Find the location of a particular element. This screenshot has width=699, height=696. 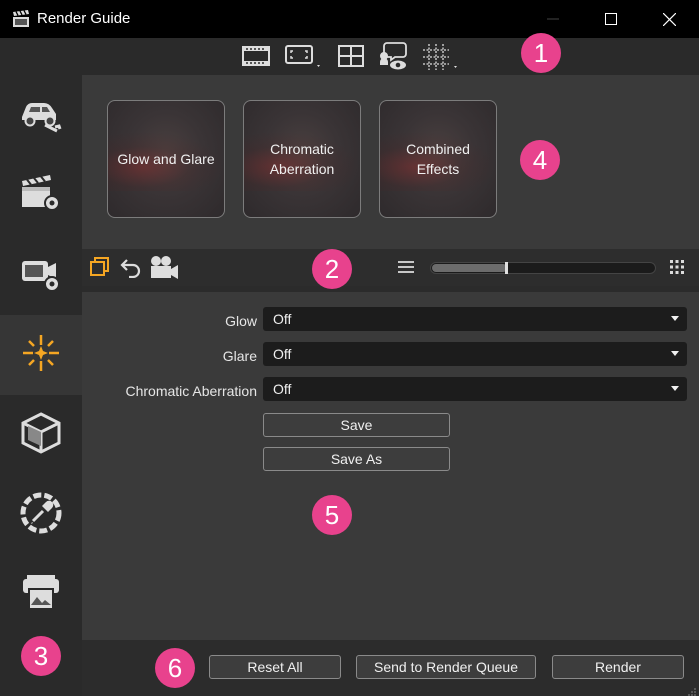

preset-glow-and-glare: Glow and Glare is located at coordinates (166, 159).